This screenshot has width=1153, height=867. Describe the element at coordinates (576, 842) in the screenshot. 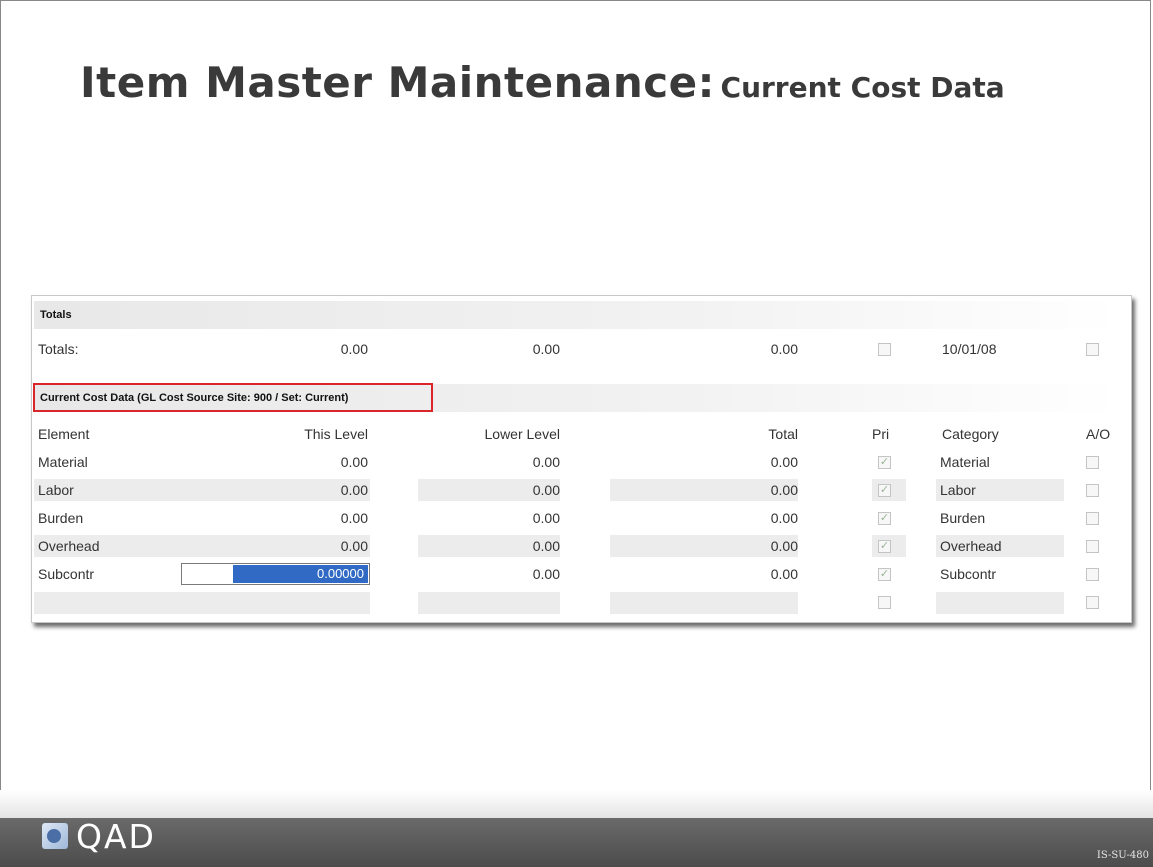

I see `footer-bar` at that location.